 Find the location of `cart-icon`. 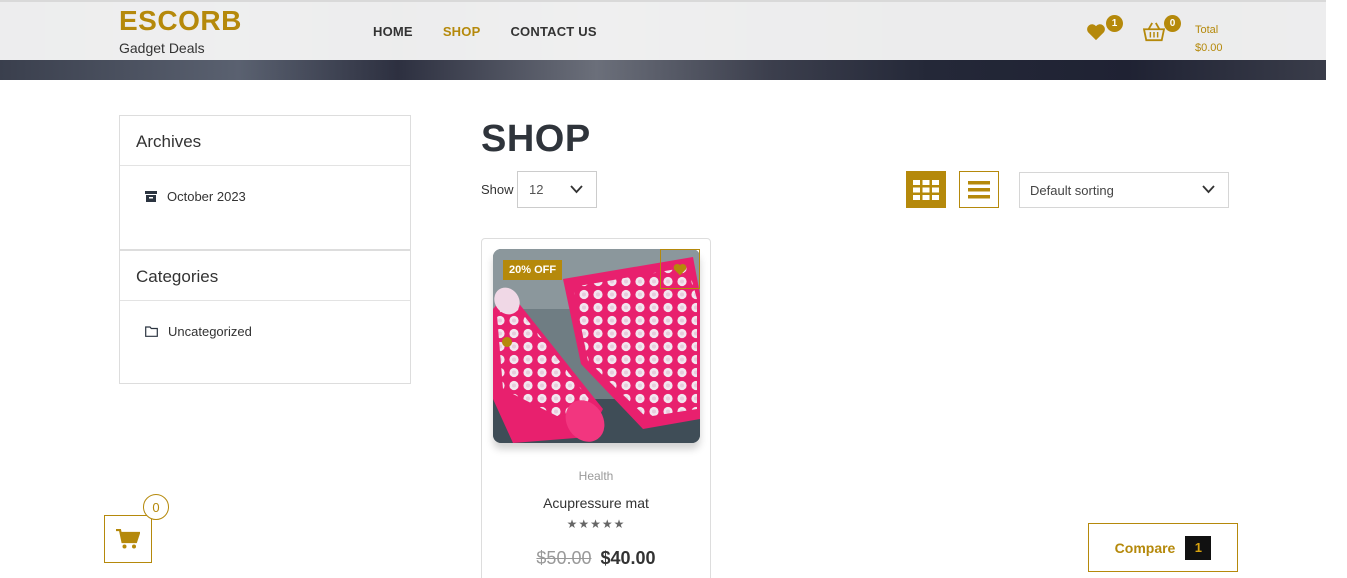

cart-icon is located at coordinates (128, 539).